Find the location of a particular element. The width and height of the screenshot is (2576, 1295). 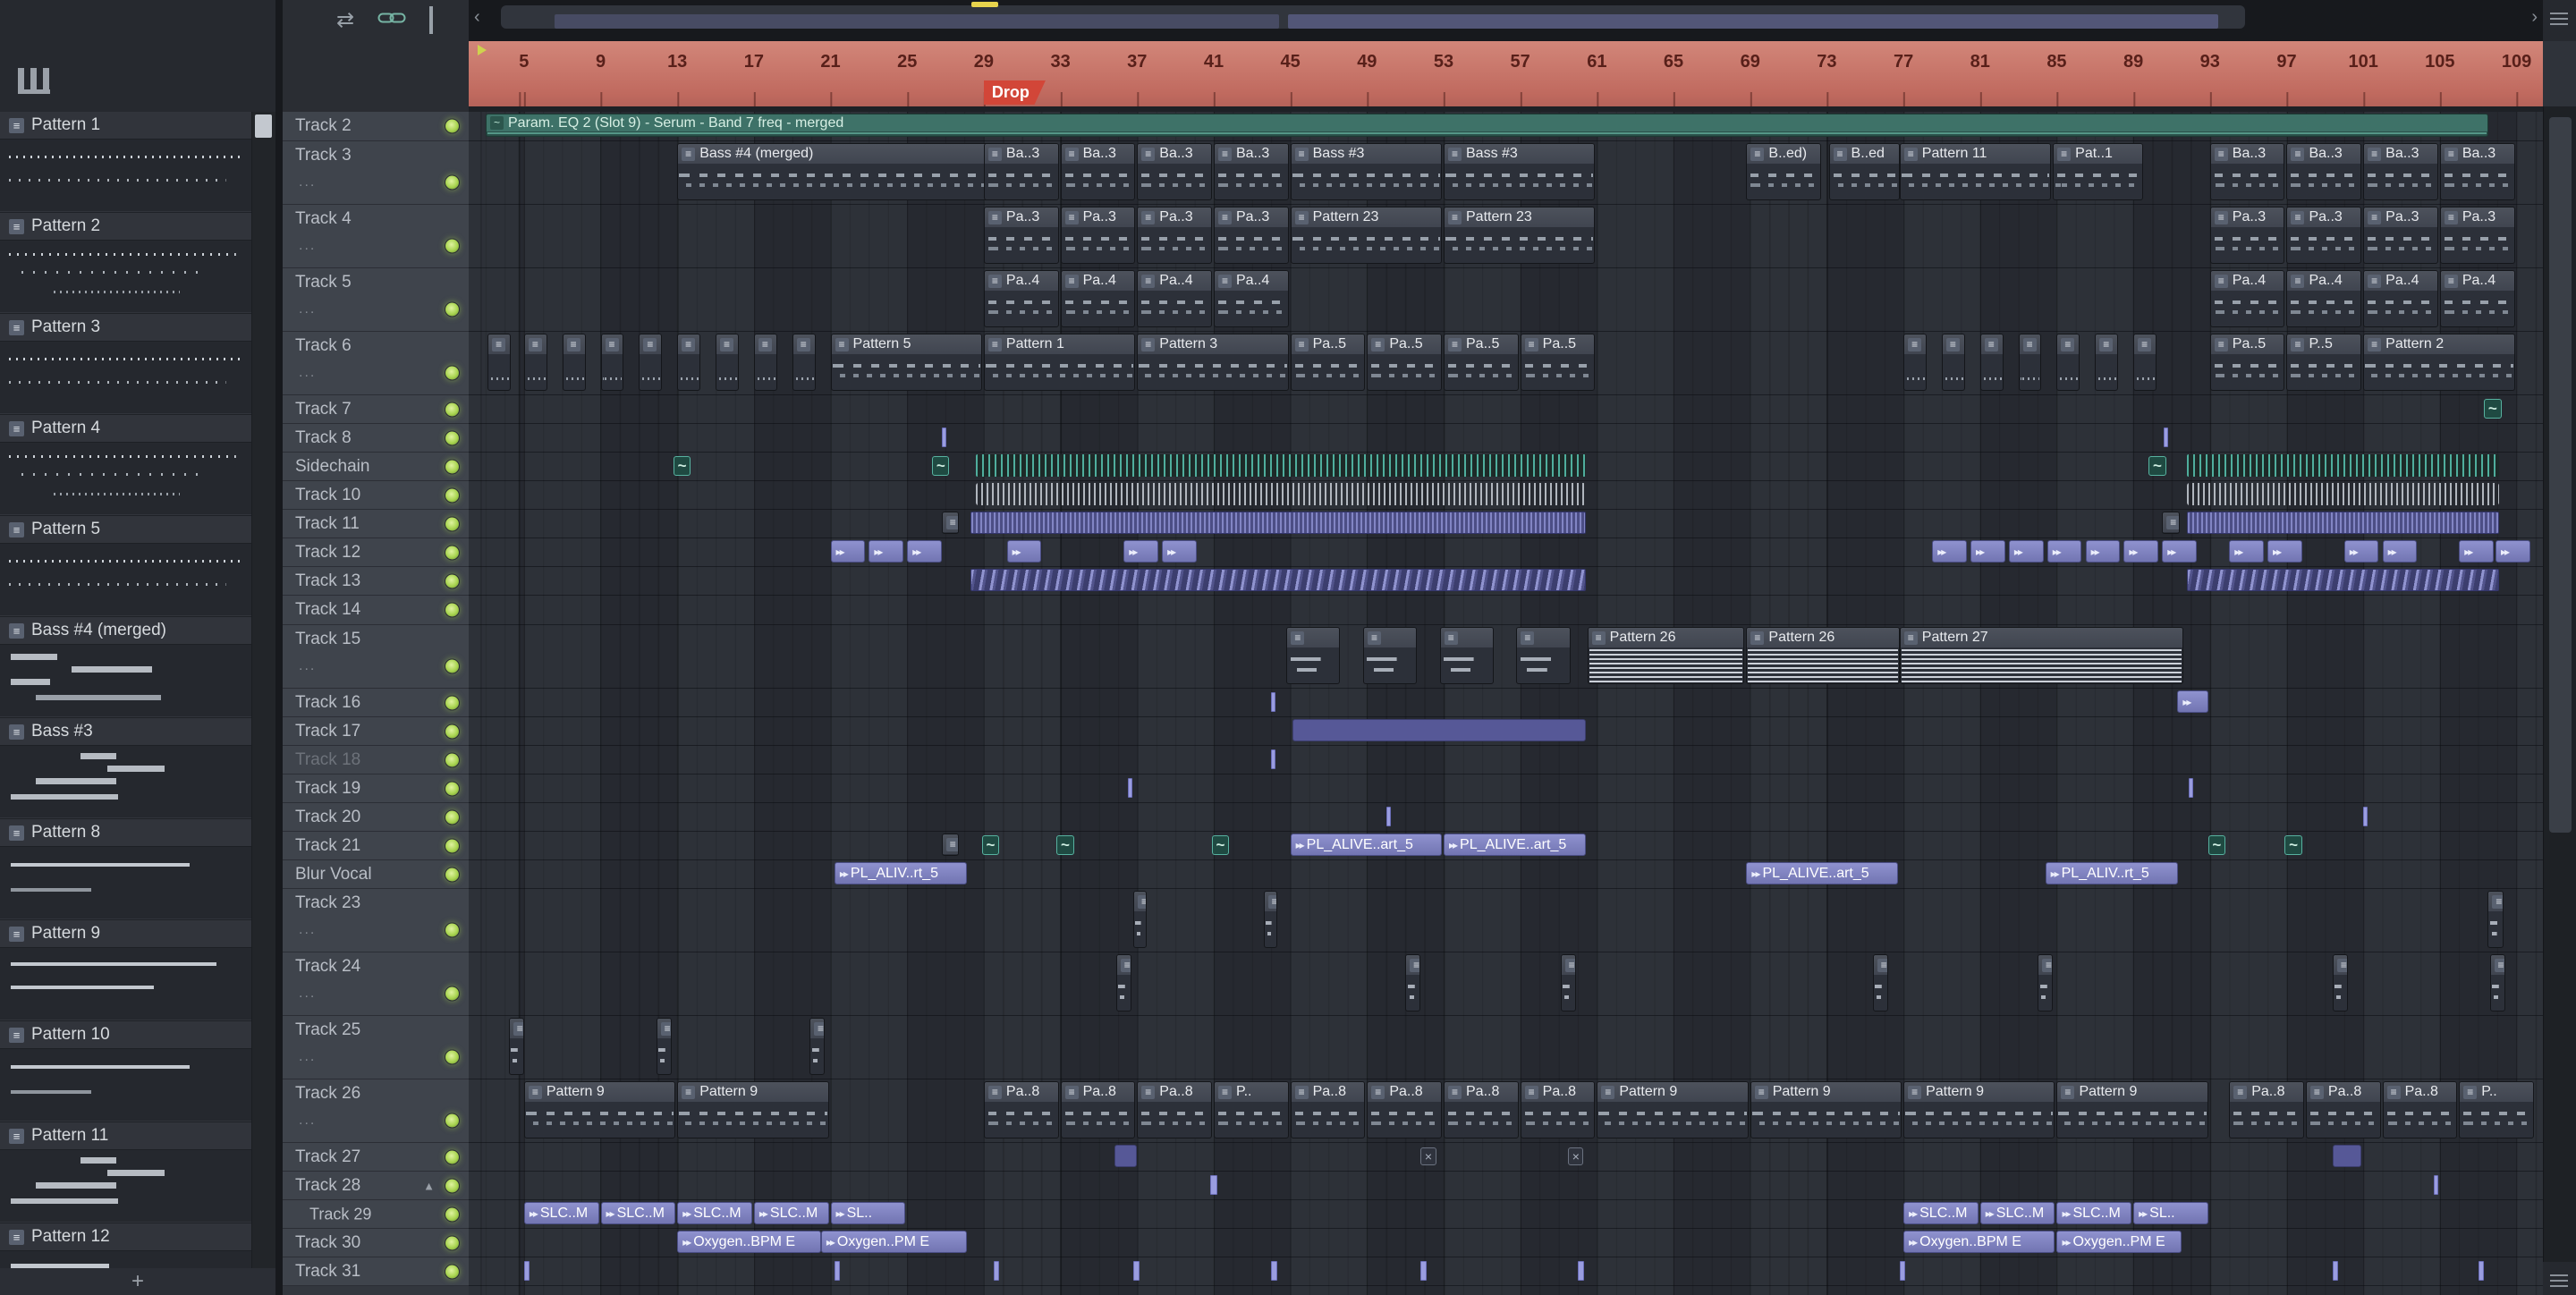

clip: ≡ Bass #3 is located at coordinates (1520, 171).